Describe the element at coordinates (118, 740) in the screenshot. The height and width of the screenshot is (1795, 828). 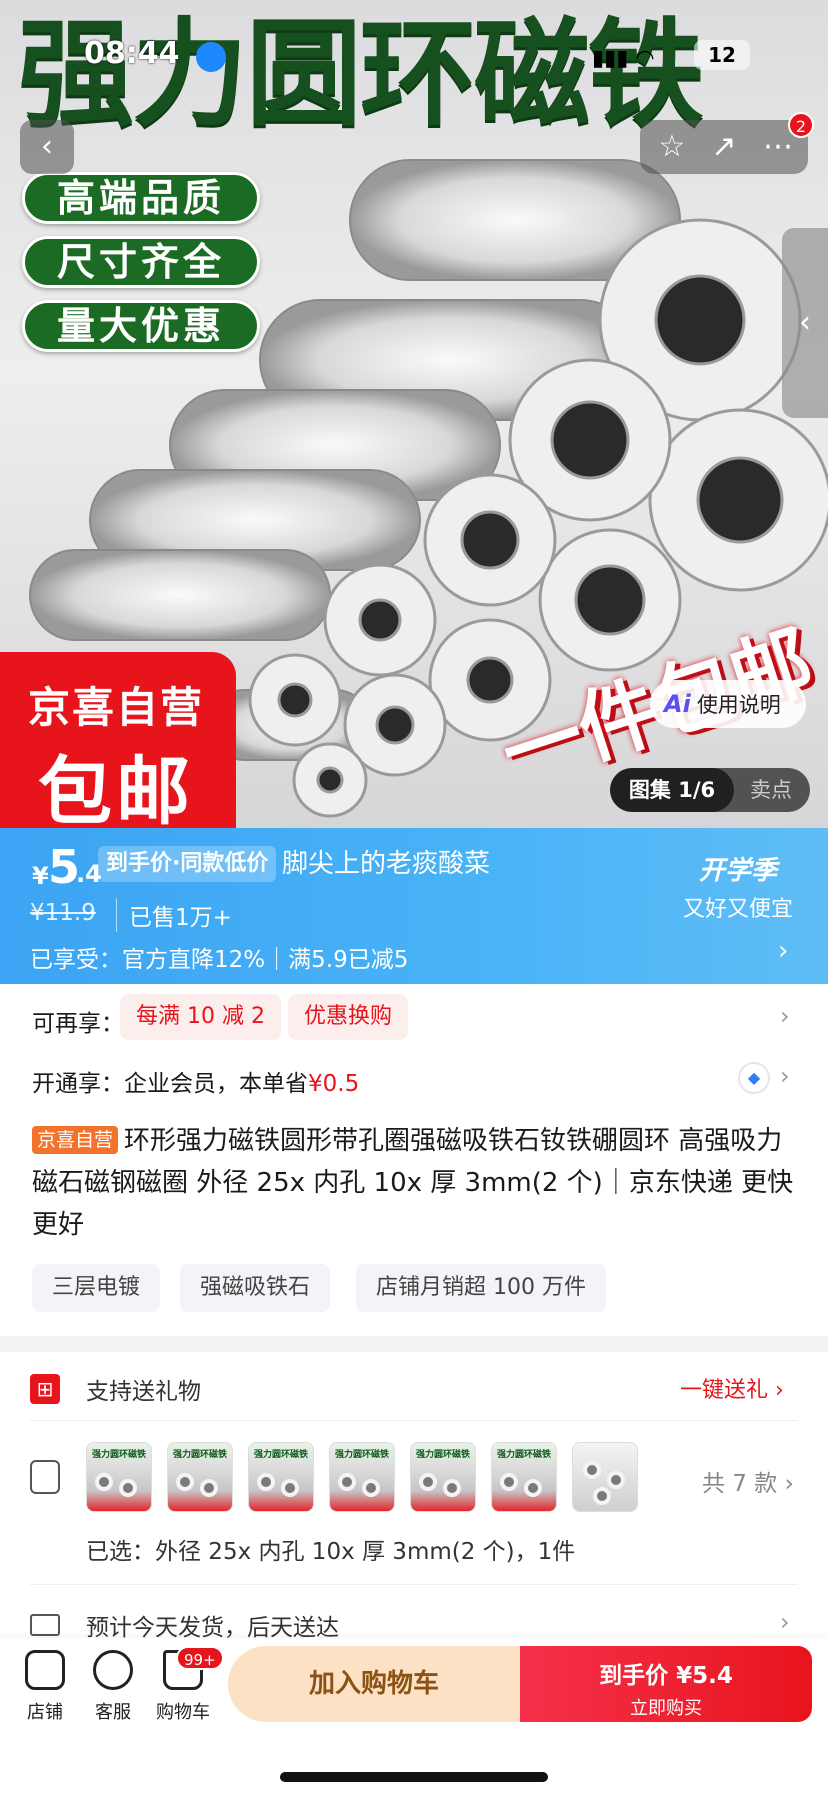
I see `jingxi-self-operated-badge: 京喜自营 包邮` at that location.